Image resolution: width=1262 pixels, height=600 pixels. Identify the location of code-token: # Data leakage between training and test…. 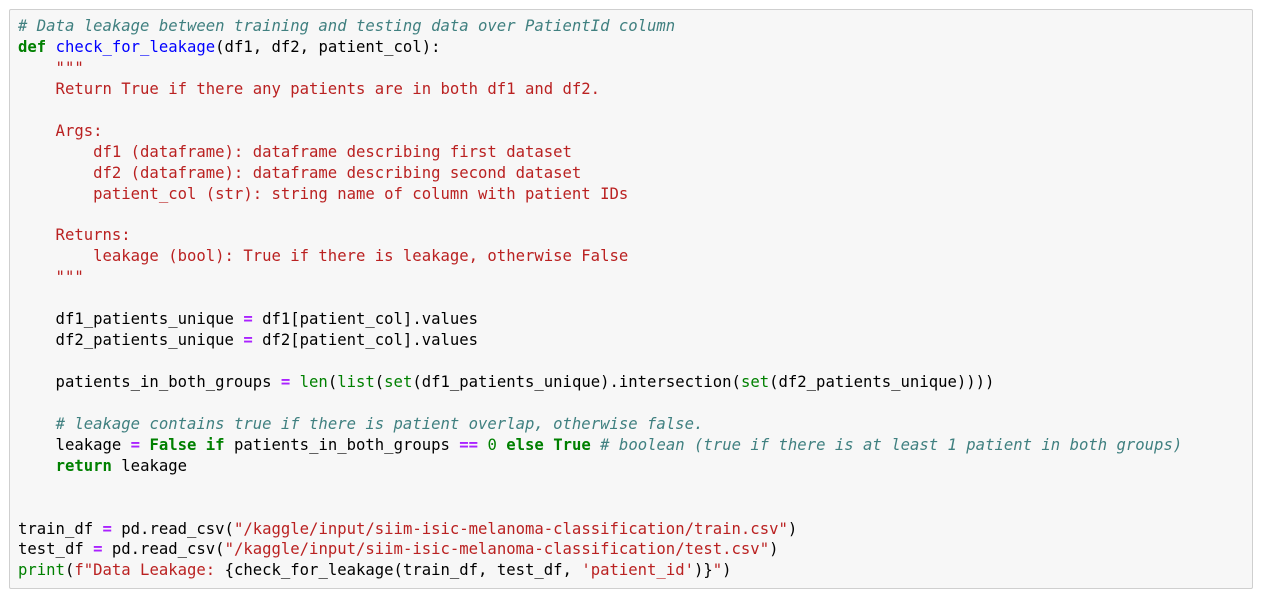
(347, 26).